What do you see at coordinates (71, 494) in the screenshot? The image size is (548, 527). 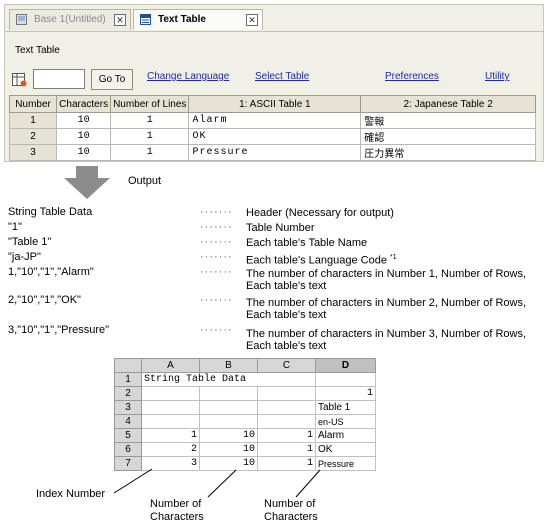 I see `index-number-callout: Index Number` at bounding box center [71, 494].